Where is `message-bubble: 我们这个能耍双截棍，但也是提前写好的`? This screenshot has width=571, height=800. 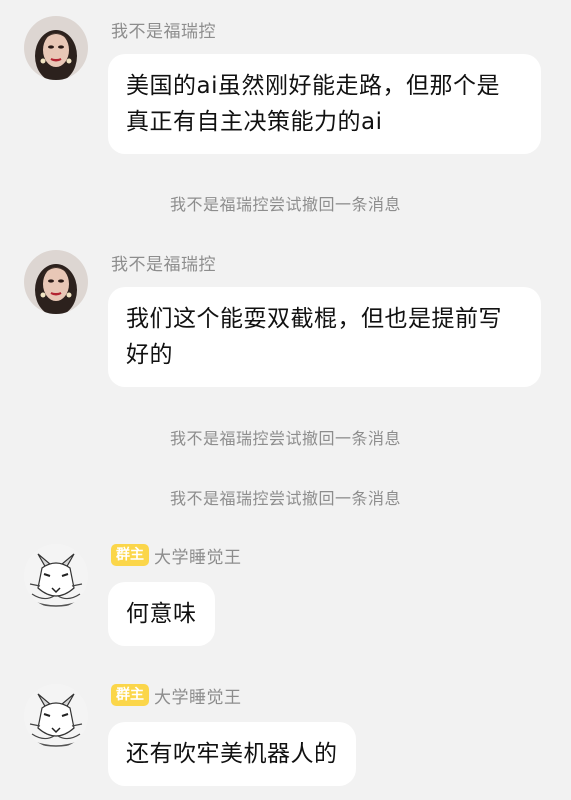
message-bubble: 我们这个能耍双截棍，但也是提前写好的 is located at coordinates (324, 337).